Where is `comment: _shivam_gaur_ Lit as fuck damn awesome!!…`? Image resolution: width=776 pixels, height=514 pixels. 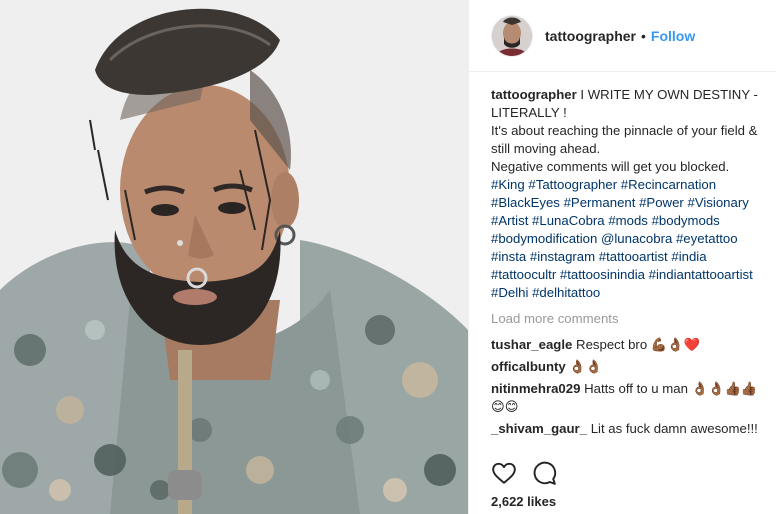 comment: _shivam_gaur_ Lit as fuck damn awesome!!… is located at coordinates (629, 429).